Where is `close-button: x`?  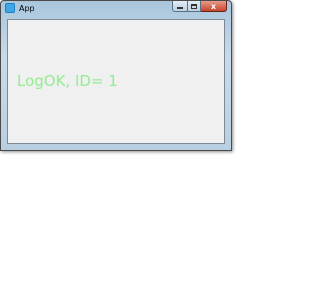
close-button: x is located at coordinates (214, 6).